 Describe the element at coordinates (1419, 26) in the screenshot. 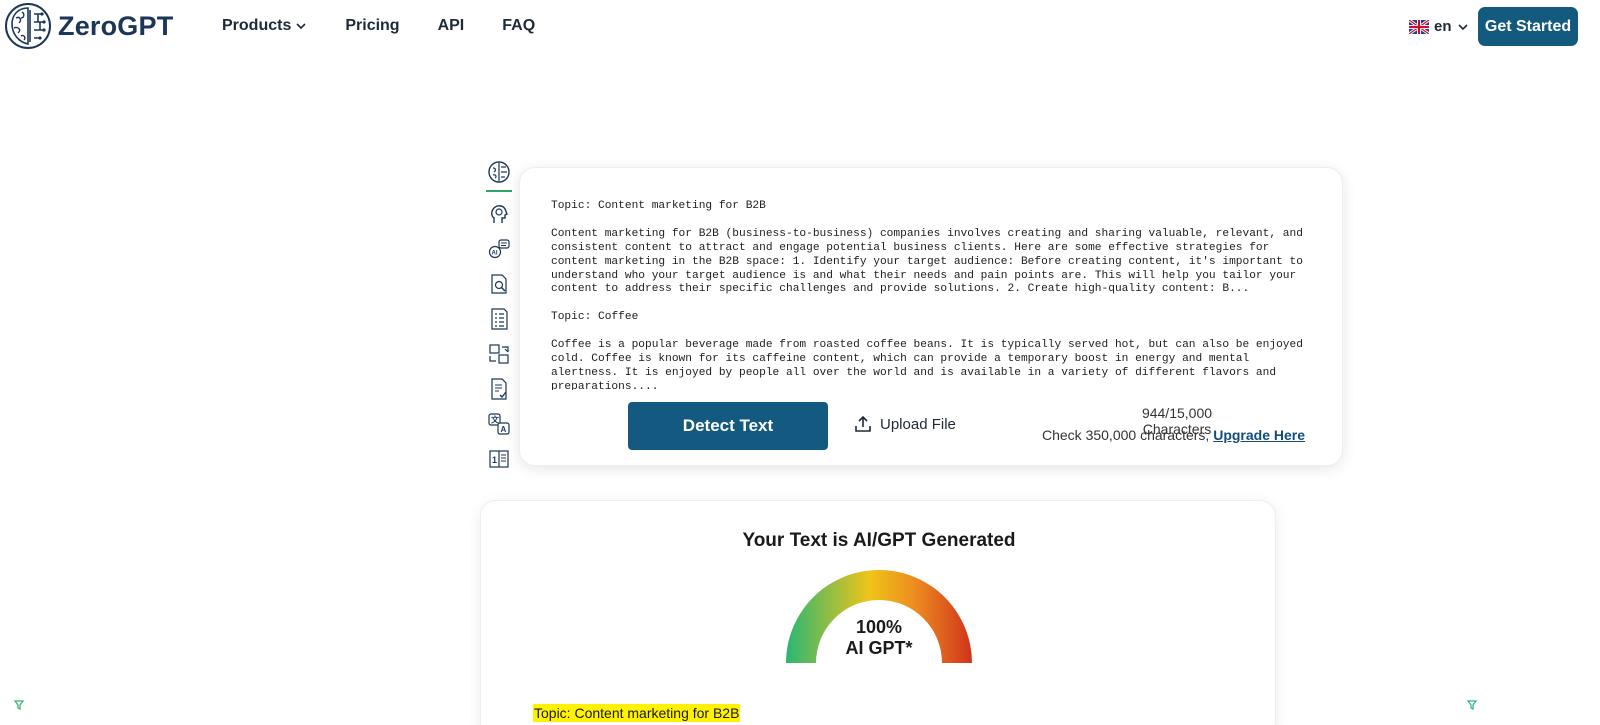

I see `uk-flag-icon` at that location.